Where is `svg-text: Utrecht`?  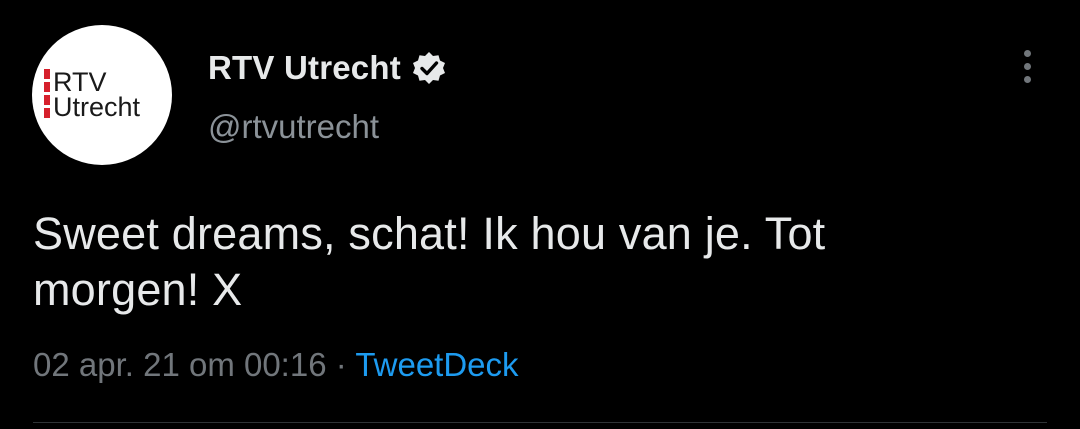 svg-text: Utrecht is located at coordinates (97, 107).